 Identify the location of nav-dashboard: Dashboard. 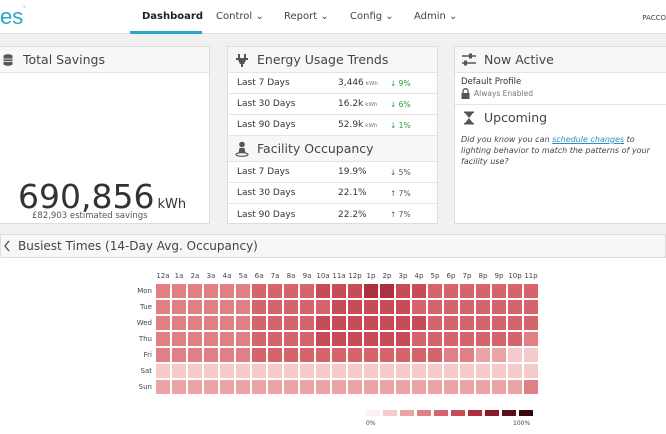
(172, 16).